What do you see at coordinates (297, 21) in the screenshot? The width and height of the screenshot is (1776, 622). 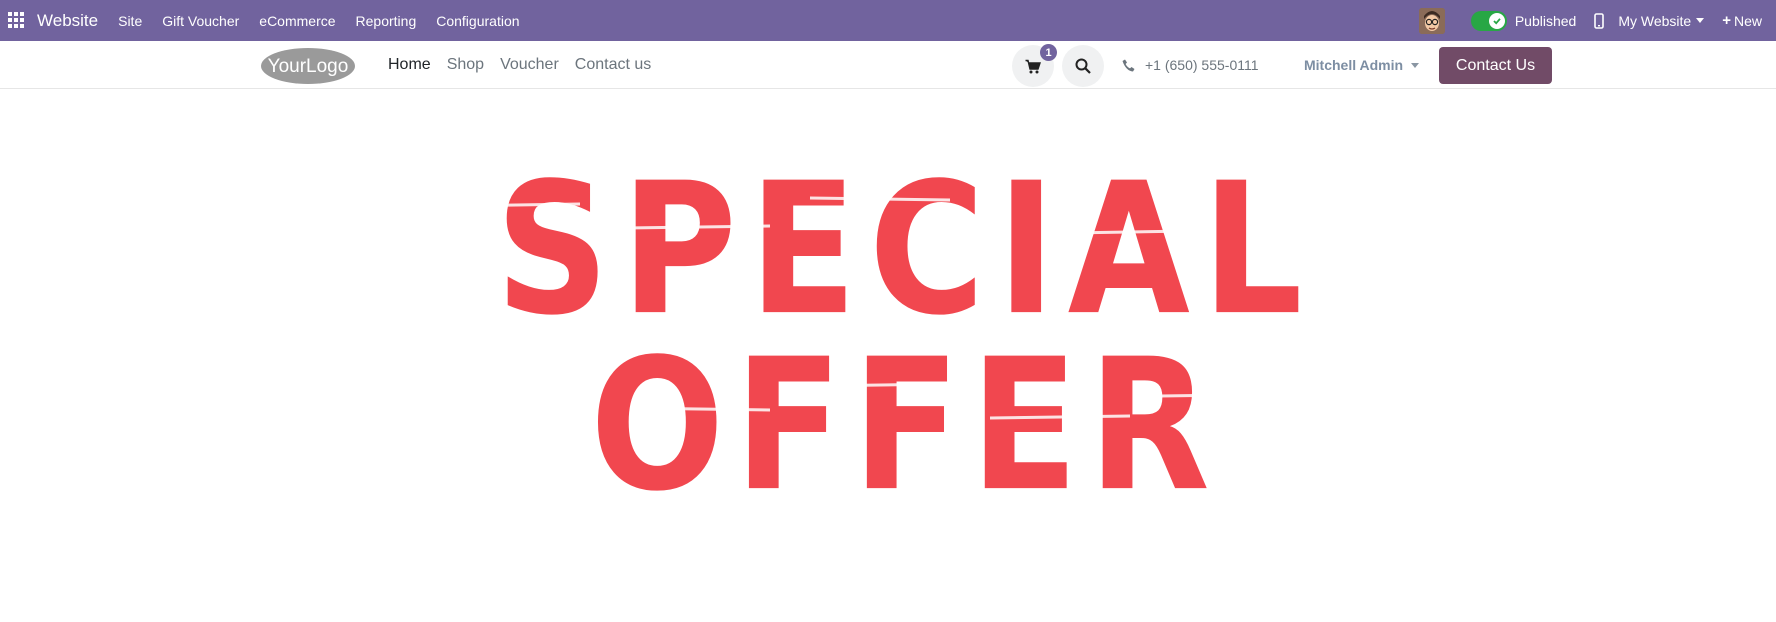 I see `menu-item-ecommerce: eCommerce` at bounding box center [297, 21].